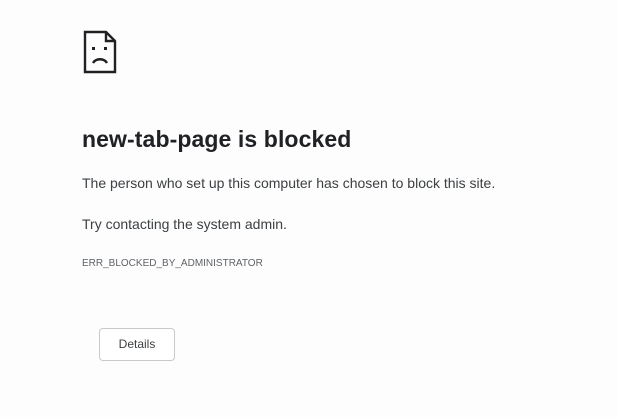 This screenshot has width=617, height=417. I want to click on contact-admin-message: Try contacting the system admin., so click(184, 224).